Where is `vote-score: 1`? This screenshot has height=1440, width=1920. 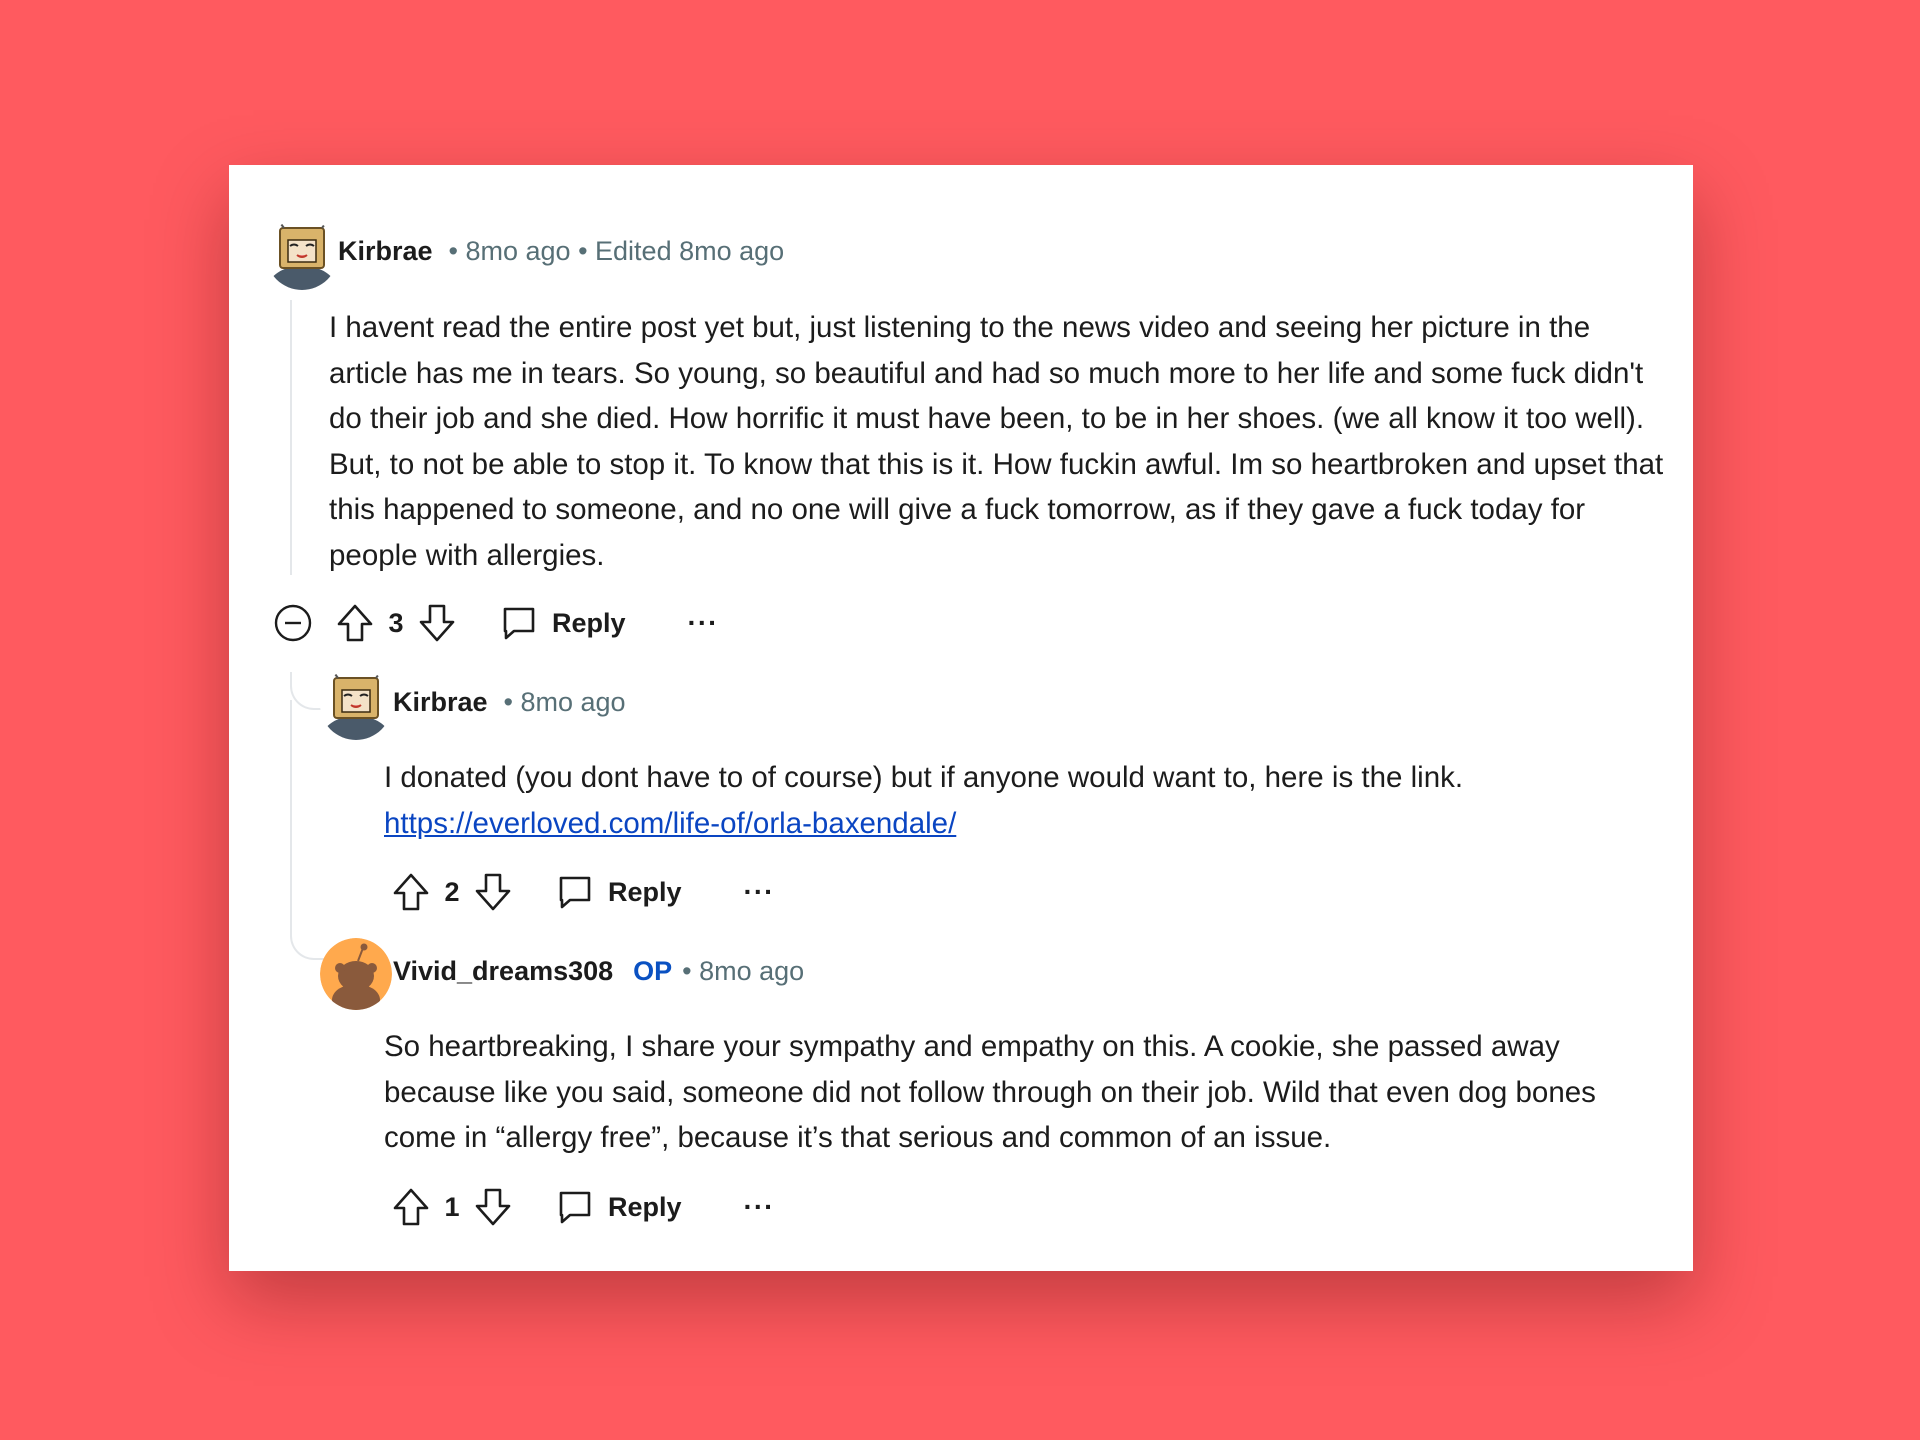 vote-score: 1 is located at coordinates (452, 1206).